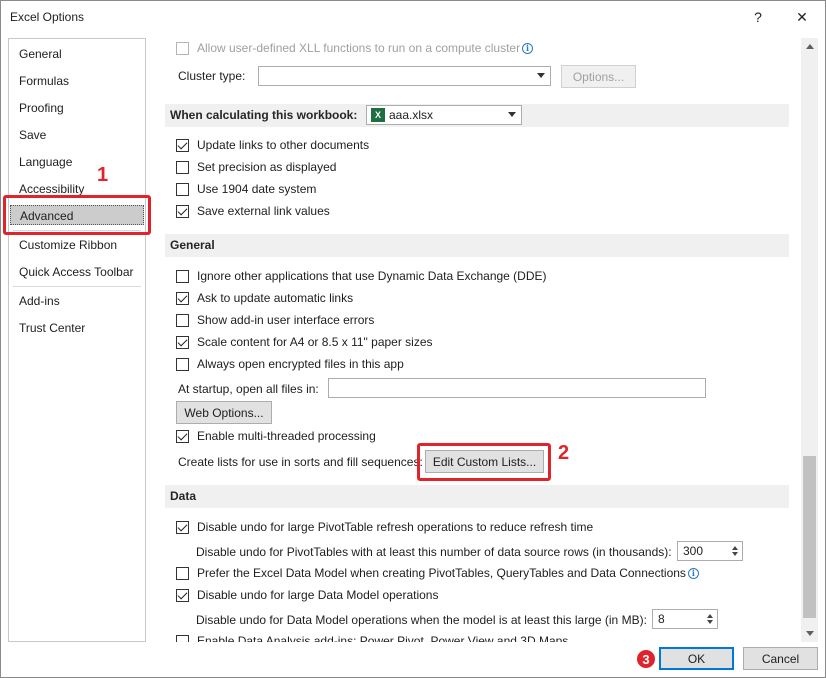  I want to click on nav-item-formulas: Formulas, so click(44, 81).